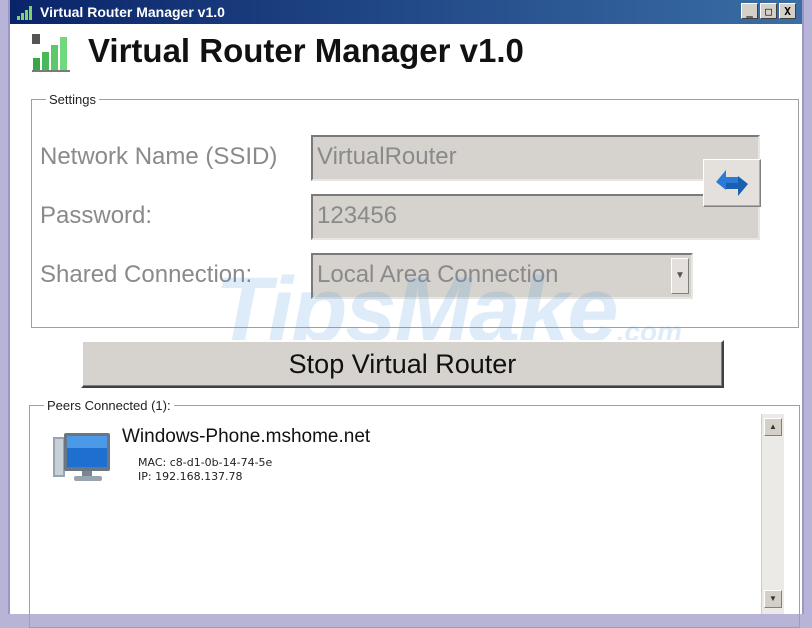  I want to click on settings-legend: Settings, so click(72, 99).